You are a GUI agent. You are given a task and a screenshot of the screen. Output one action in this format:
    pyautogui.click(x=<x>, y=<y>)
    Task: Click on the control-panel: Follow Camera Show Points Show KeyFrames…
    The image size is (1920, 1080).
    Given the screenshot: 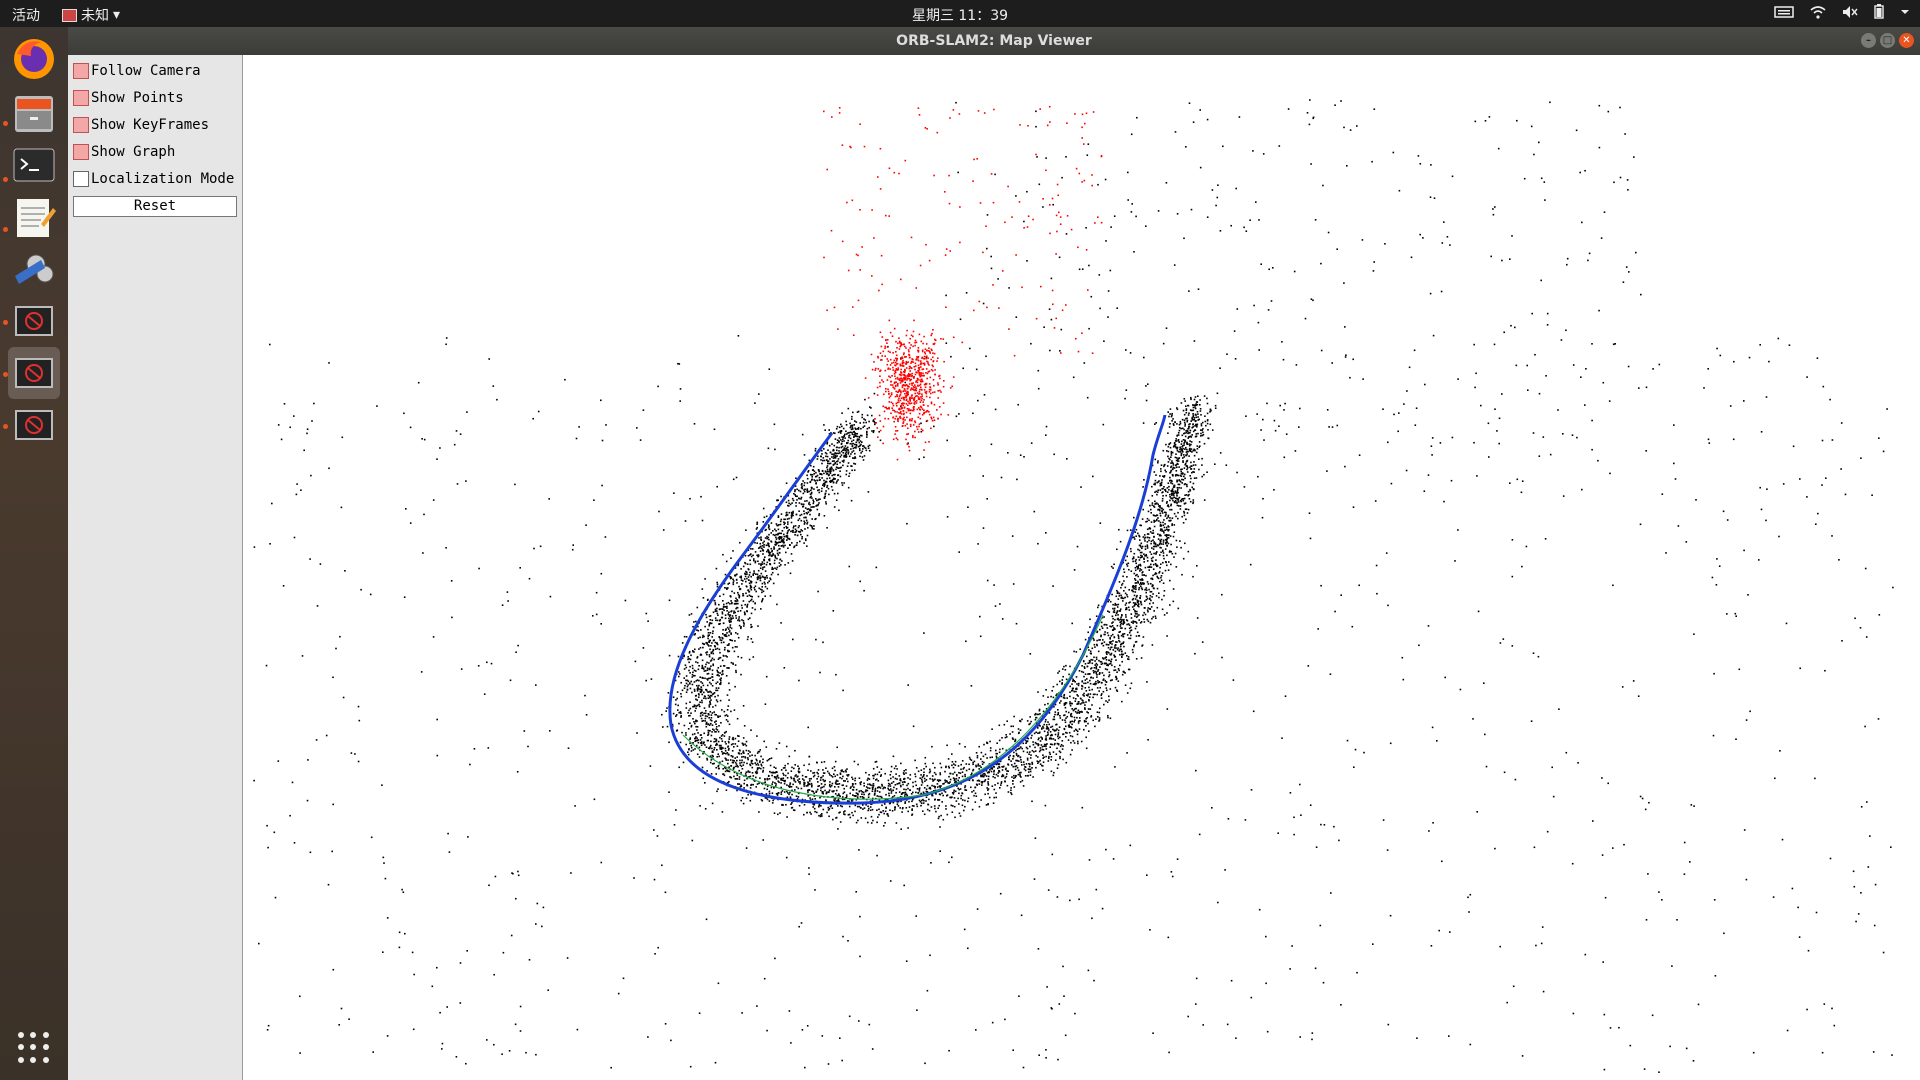 What is the action you would take?
    pyautogui.click(x=155, y=567)
    